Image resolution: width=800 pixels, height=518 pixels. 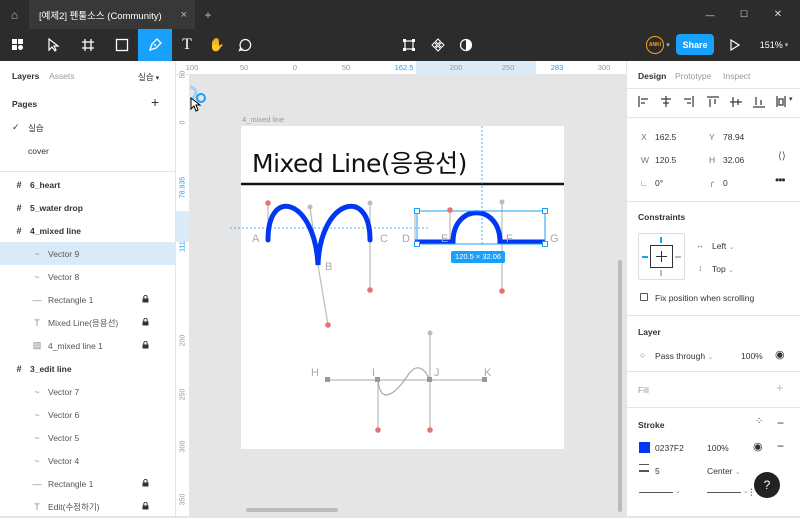 I want to click on component-icon, so click(x=438, y=45).